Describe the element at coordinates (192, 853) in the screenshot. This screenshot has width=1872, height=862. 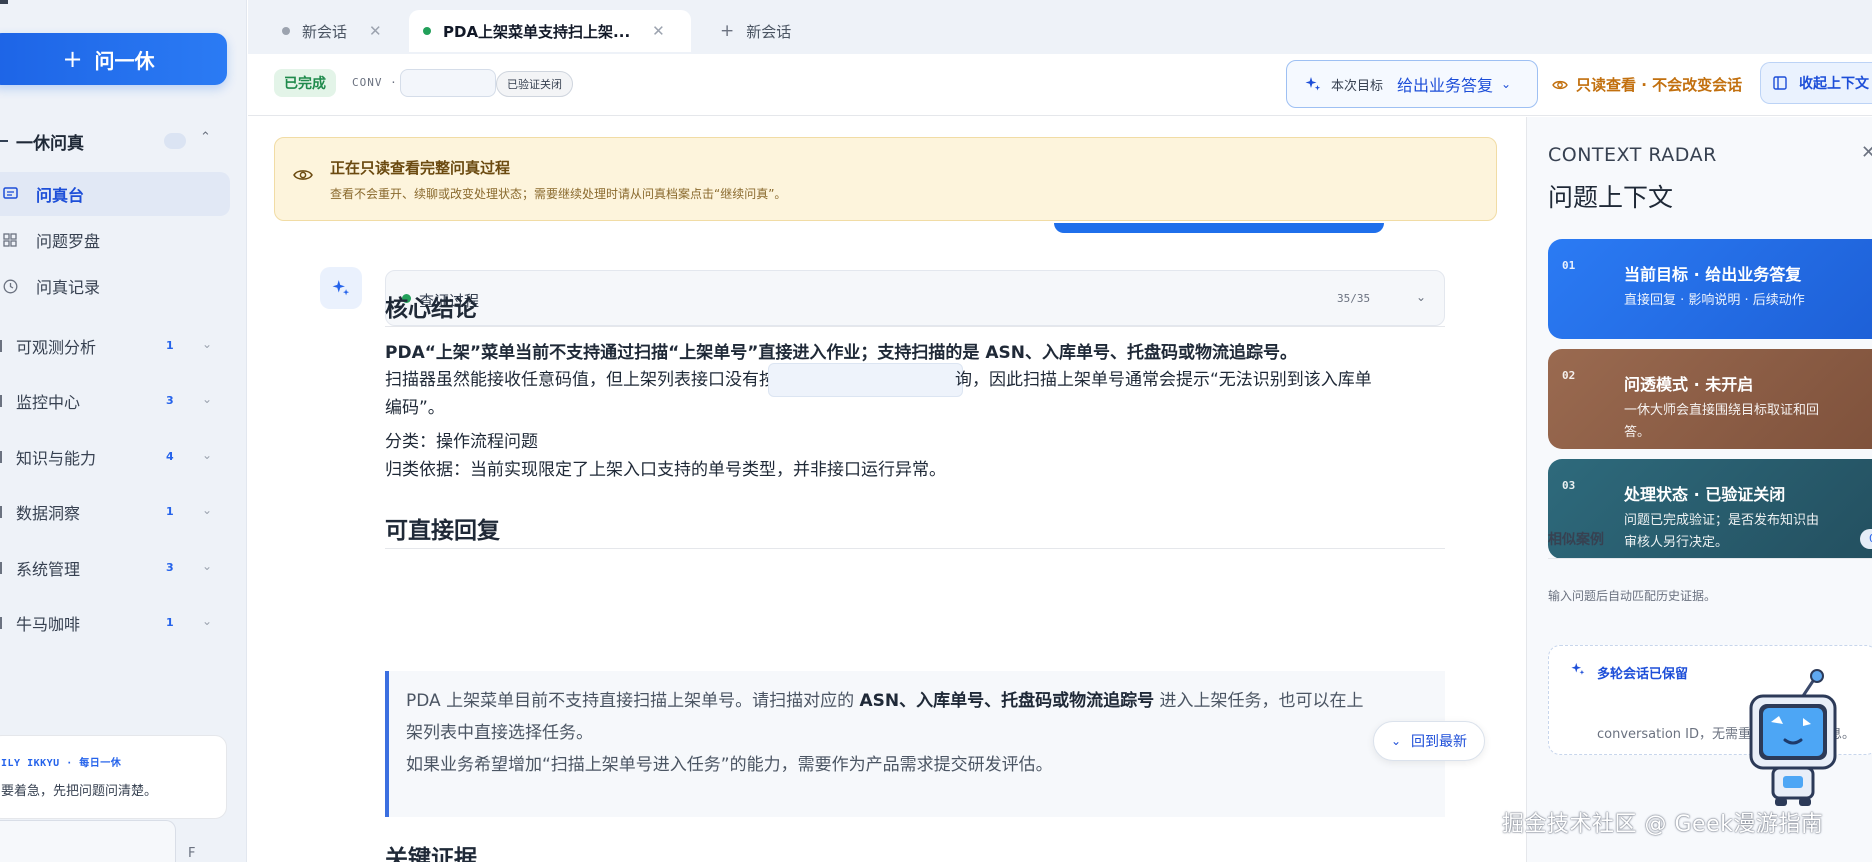
I see `sidebar-footer-mark: F` at that location.